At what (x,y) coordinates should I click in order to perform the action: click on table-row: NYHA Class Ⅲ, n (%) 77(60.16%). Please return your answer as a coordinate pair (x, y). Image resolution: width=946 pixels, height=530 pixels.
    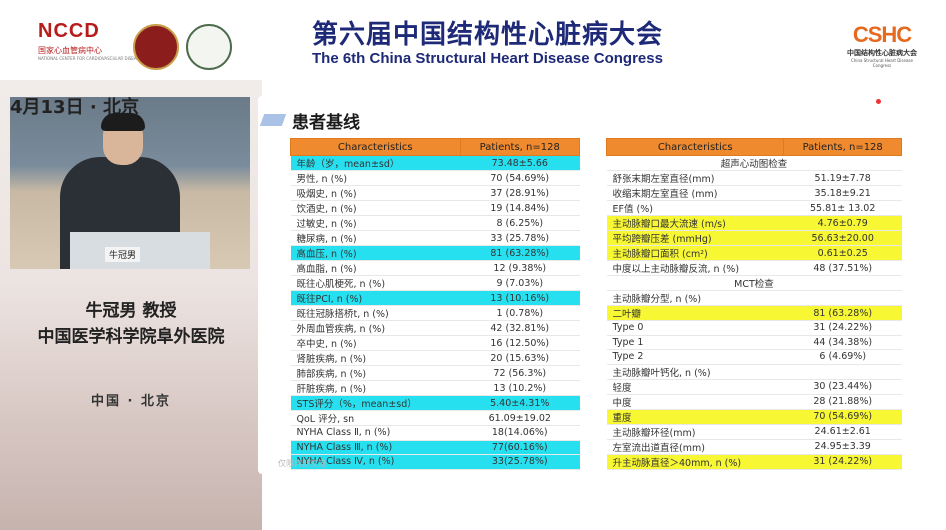
    Looking at the image, I should click on (435, 448).